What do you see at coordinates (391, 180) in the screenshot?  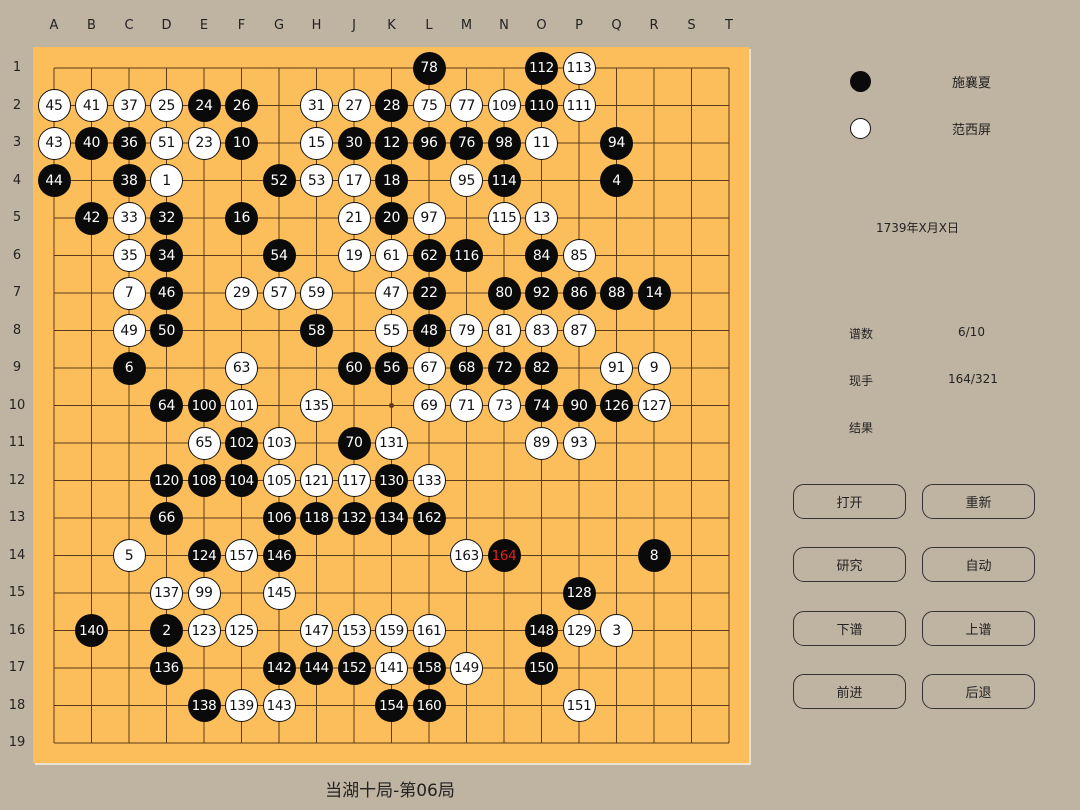 I see `black-stone-18: 18` at bounding box center [391, 180].